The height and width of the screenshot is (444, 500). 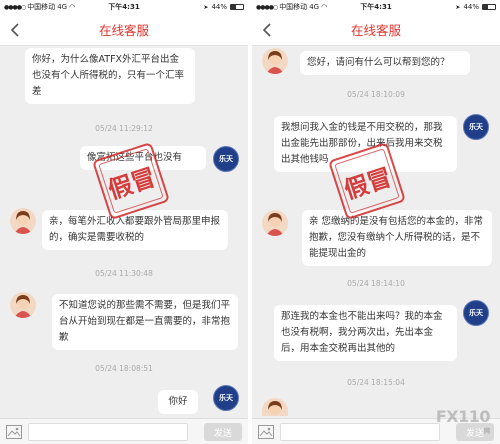 I want to click on message-bubble: 亲，每笔外汇收入都要跟外管局那里申报的，确实是需要收税的, so click(x=135, y=230).